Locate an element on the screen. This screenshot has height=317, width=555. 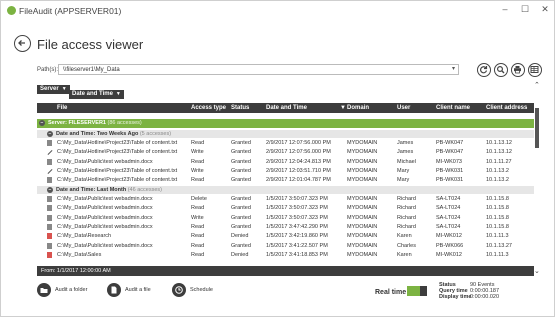
cell-file: C:\My_Data\Sales is located at coordinates (79, 254).